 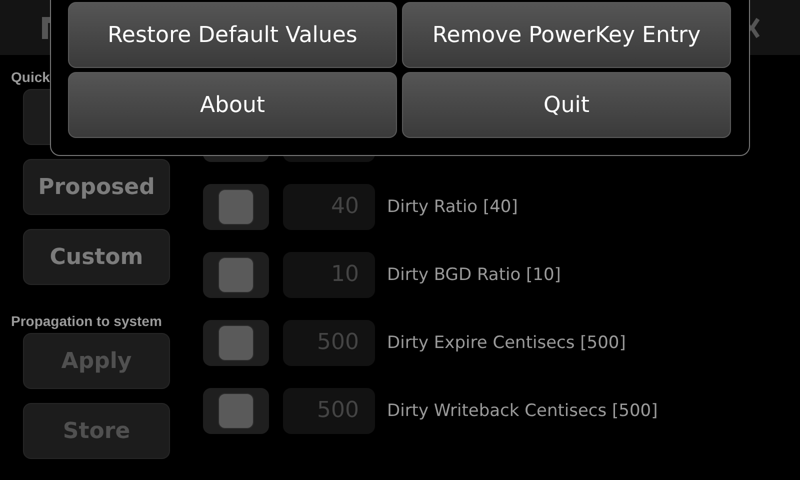 I want to click on option-button: Proposed, so click(x=96, y=187).